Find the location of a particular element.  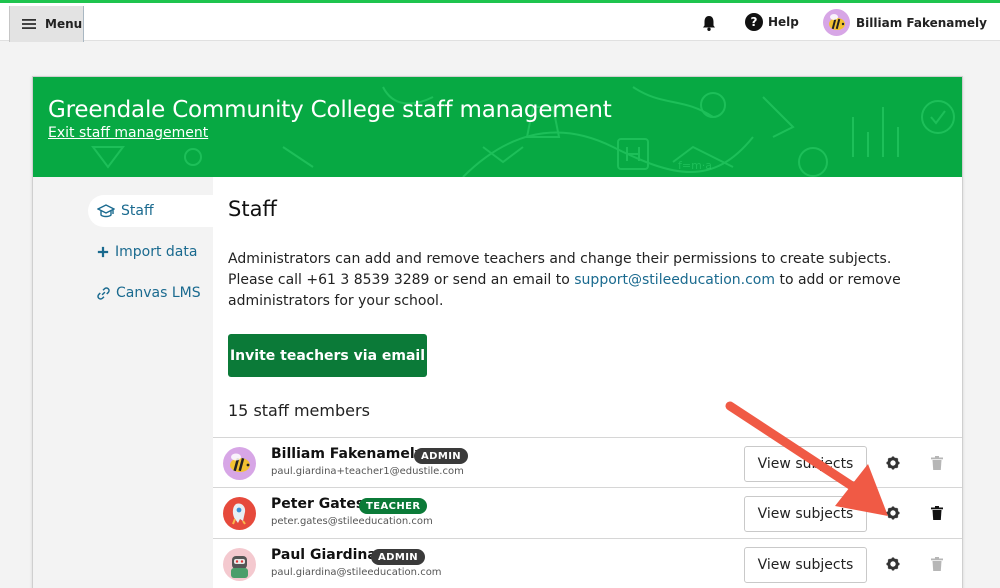

help-button: ? Help is located at coordinates (772, 22).